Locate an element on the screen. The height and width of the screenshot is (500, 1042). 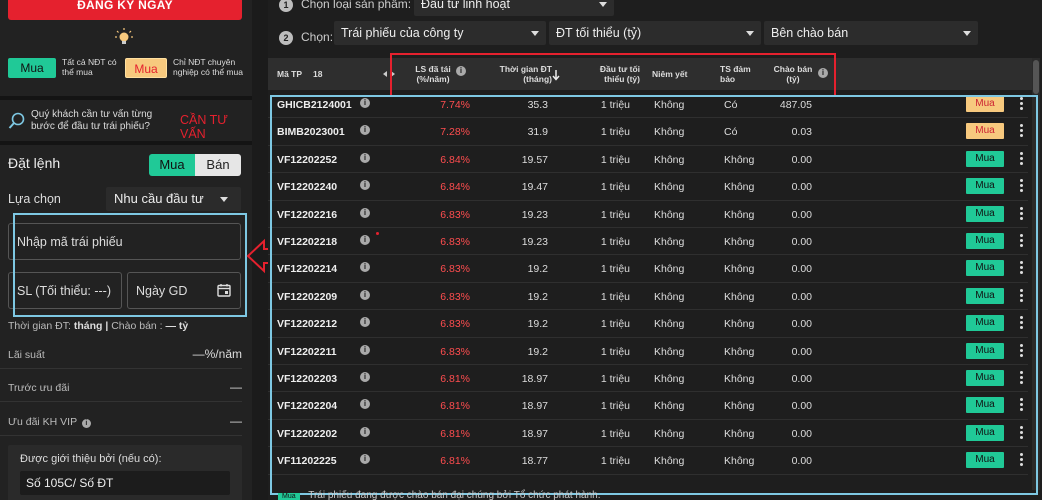
product-type-select: Đầu tư linh hoạt is located at coordinates (514, 8).